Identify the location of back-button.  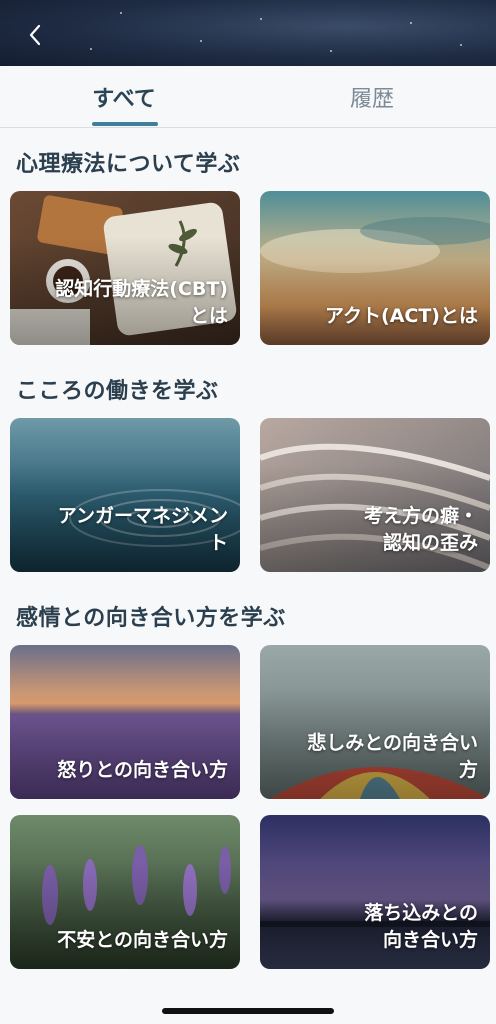
(35, 35).